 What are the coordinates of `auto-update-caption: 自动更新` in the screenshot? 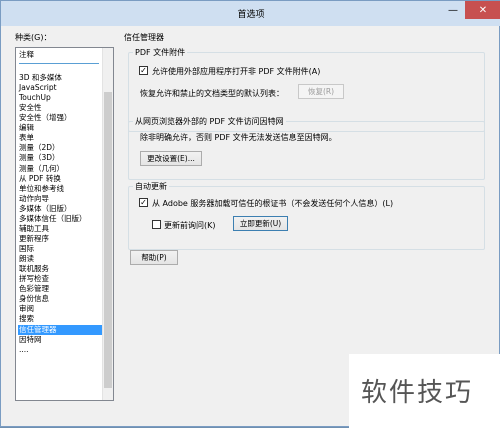 It's located at (151, 186).